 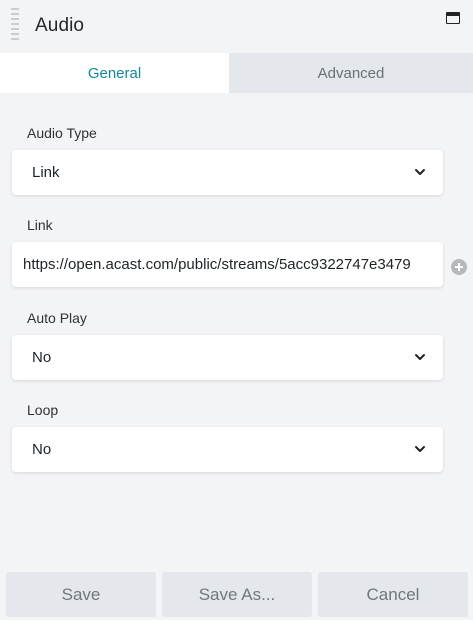 What do you see at coordinates (227, 172) in the screenshot?
I see `audio-type-select: Link` at bounding box center [227, 172].